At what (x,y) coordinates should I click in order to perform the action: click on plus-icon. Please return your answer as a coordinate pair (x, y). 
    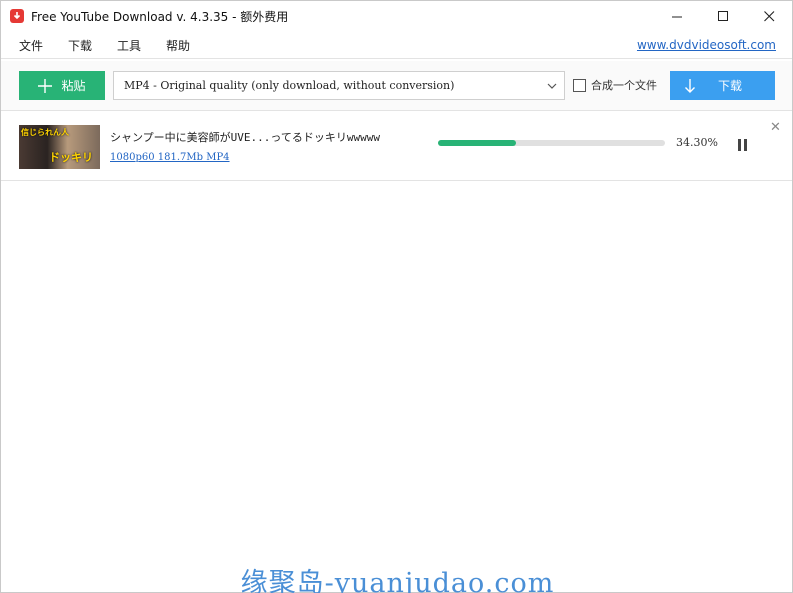
    Looking at the image, I should click on (45, 85).